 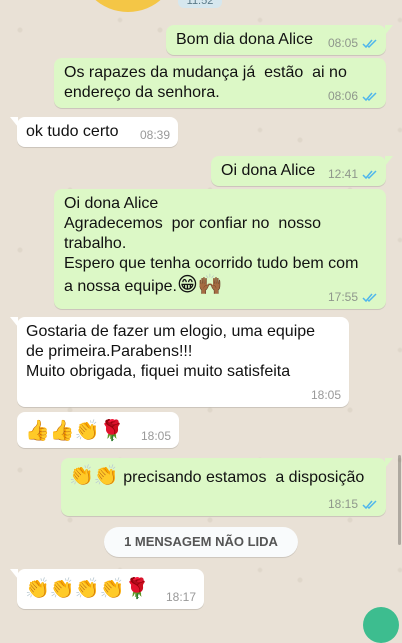 I want to click on message-meta: 08:39, so click(x=155, y=135).